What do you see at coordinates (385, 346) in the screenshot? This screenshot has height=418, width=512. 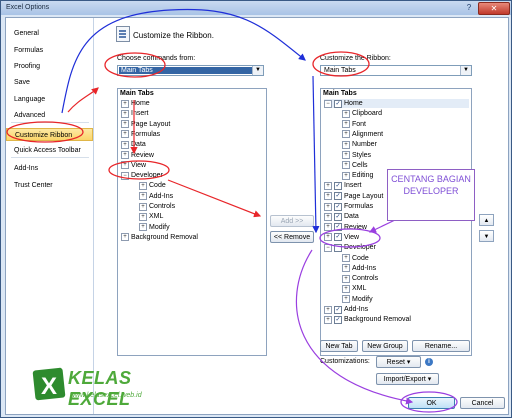 I see `new-group-button: New Group` at bounding box center [385, 346].